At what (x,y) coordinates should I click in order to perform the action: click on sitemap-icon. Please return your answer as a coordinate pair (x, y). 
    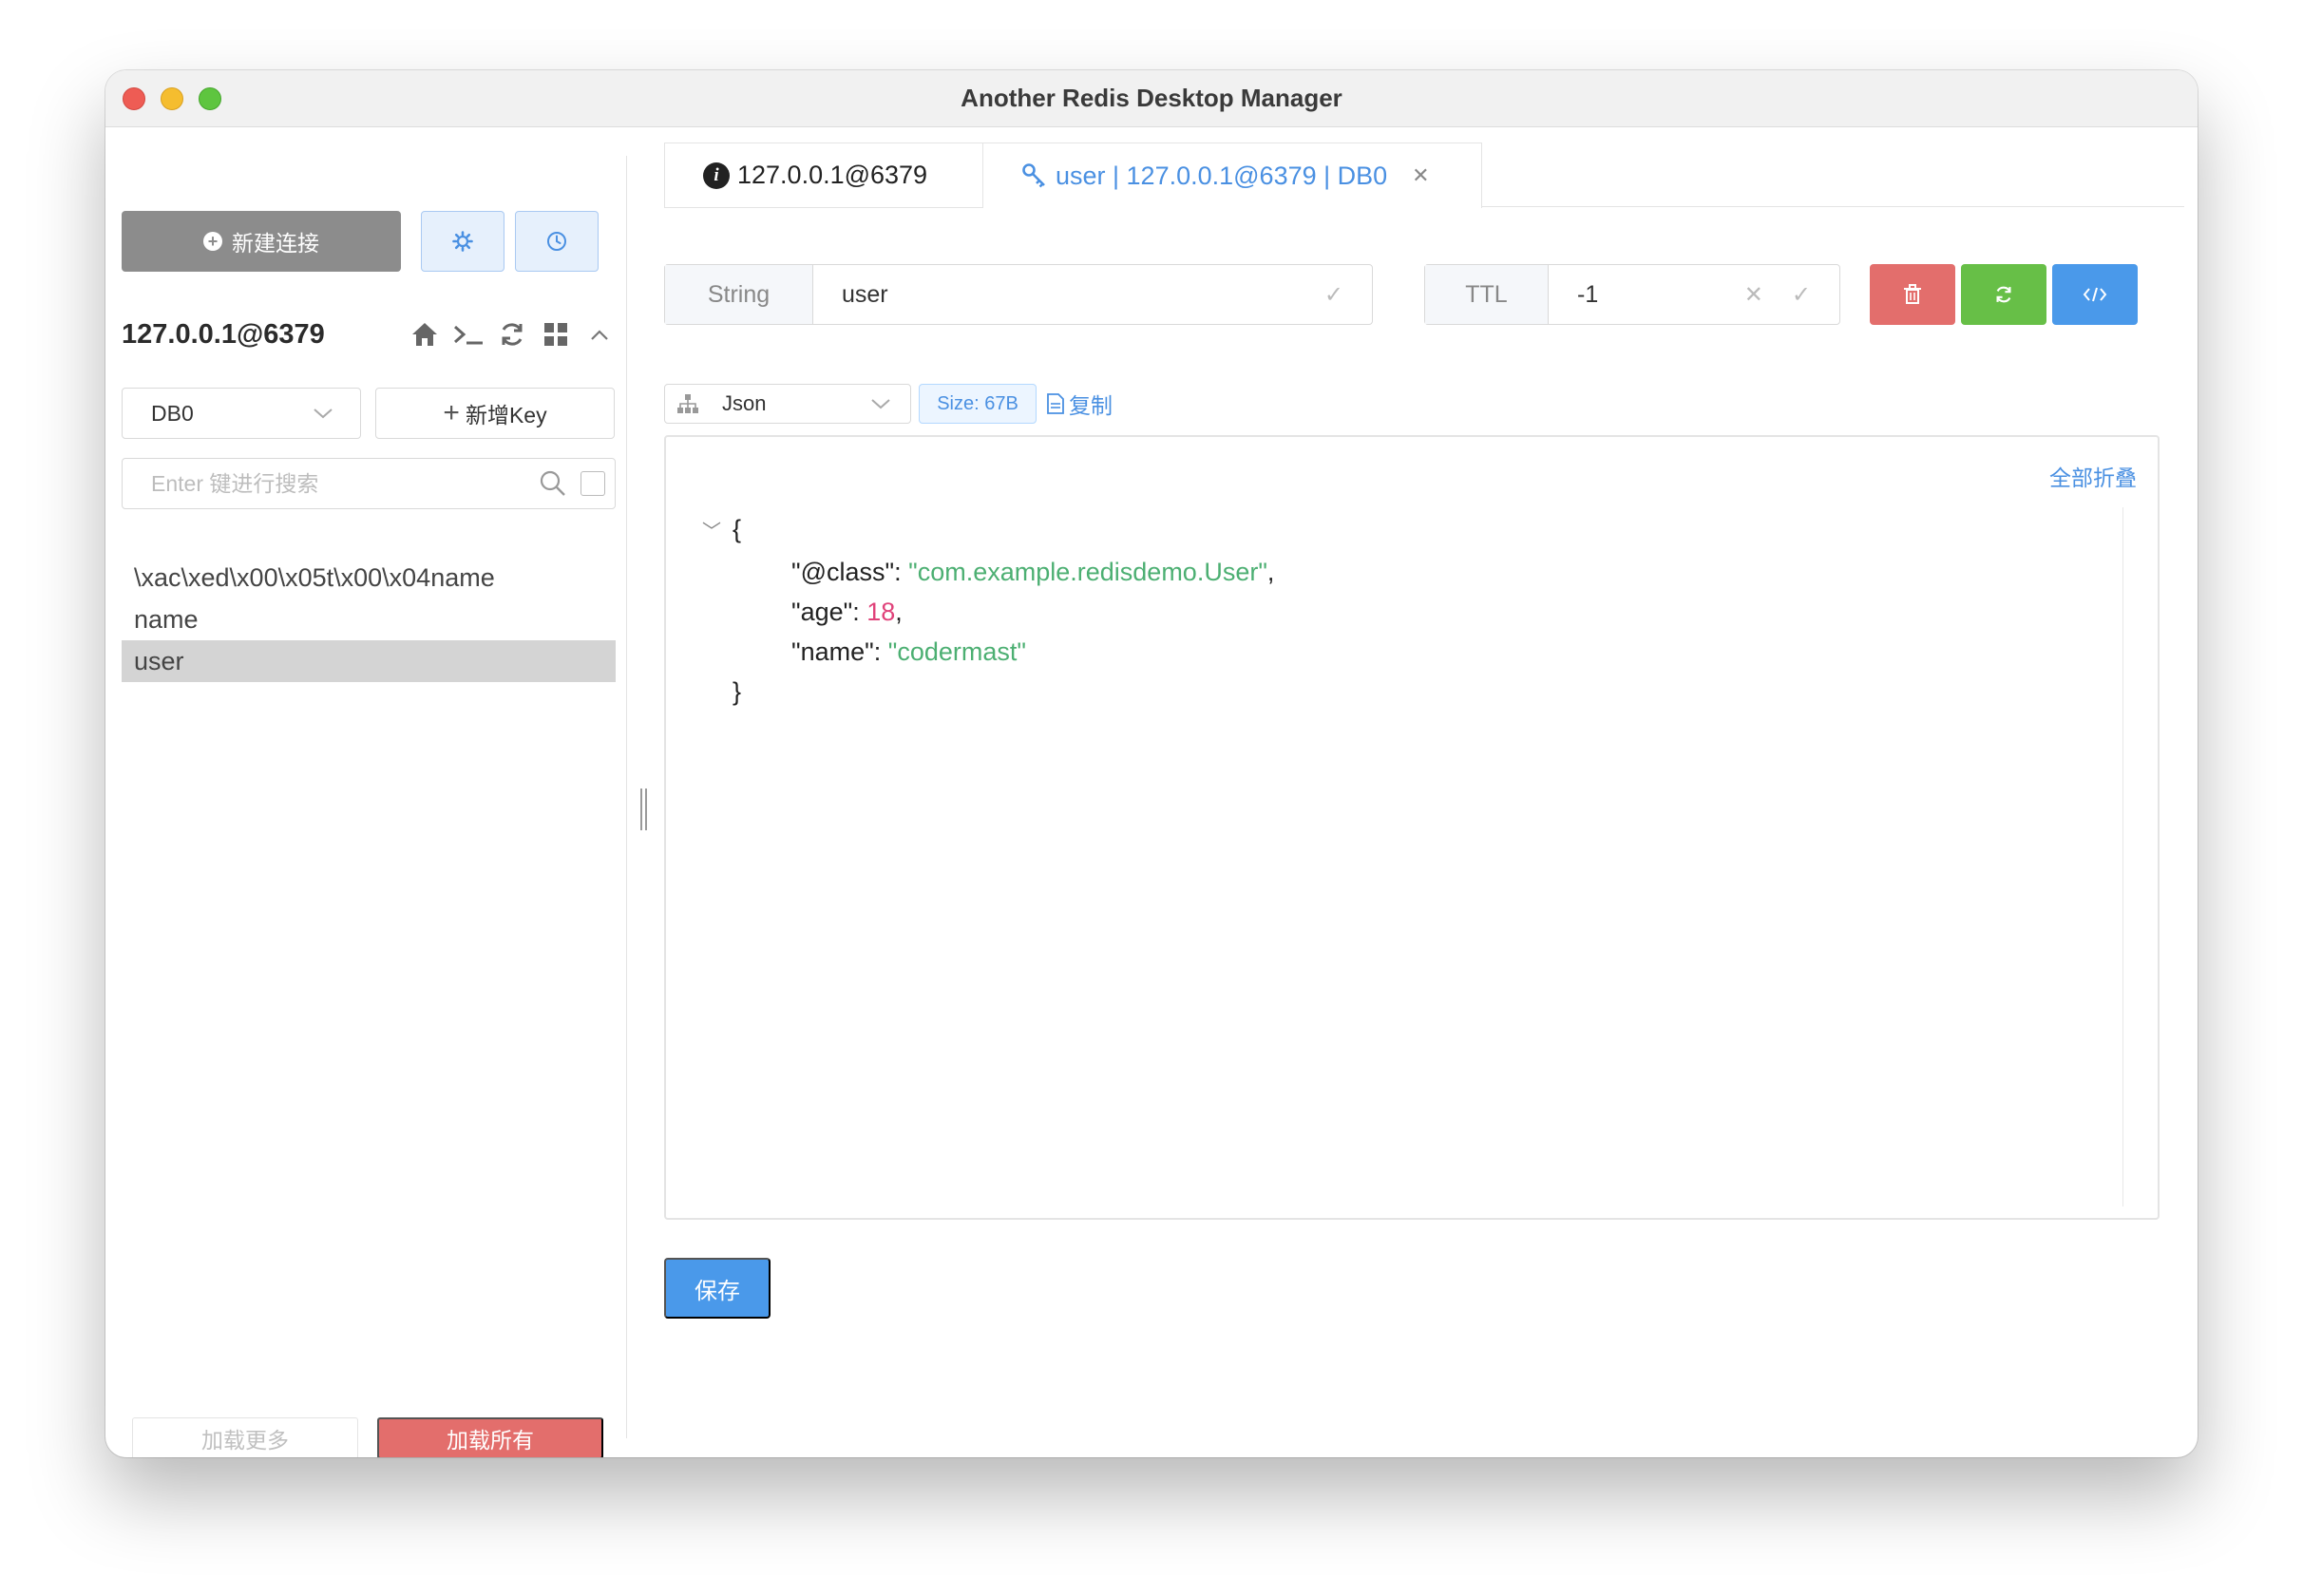
    Looking at the image, I should click on (687, 403).